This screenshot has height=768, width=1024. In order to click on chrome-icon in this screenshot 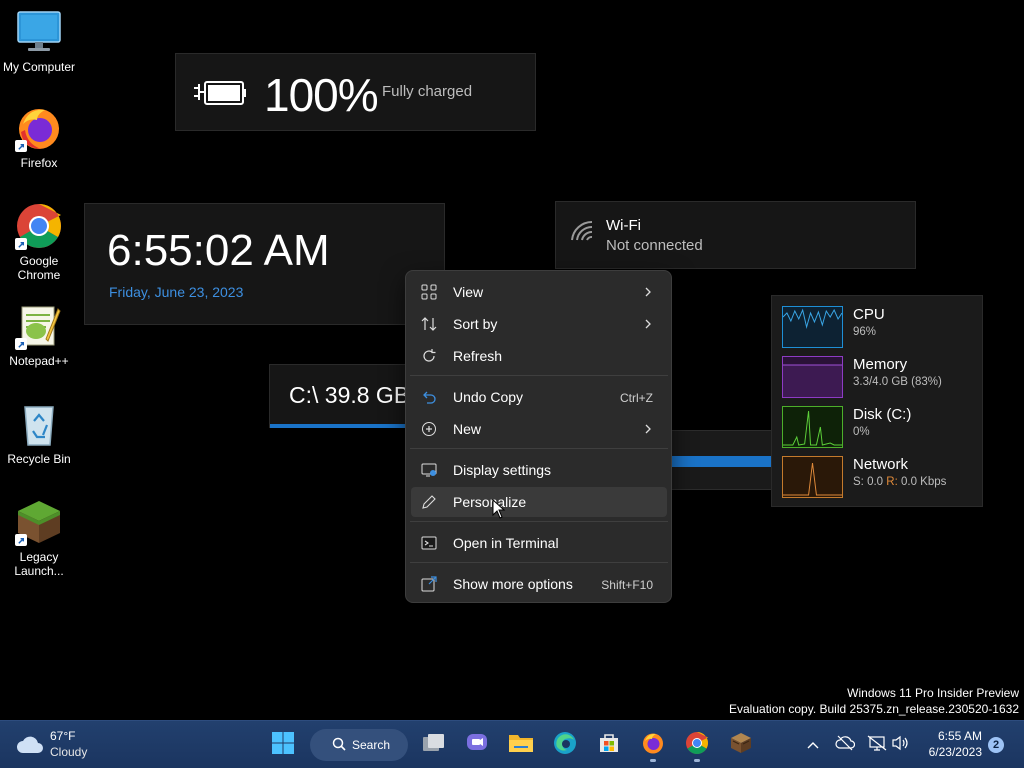, I will do `click(39, 226)`.